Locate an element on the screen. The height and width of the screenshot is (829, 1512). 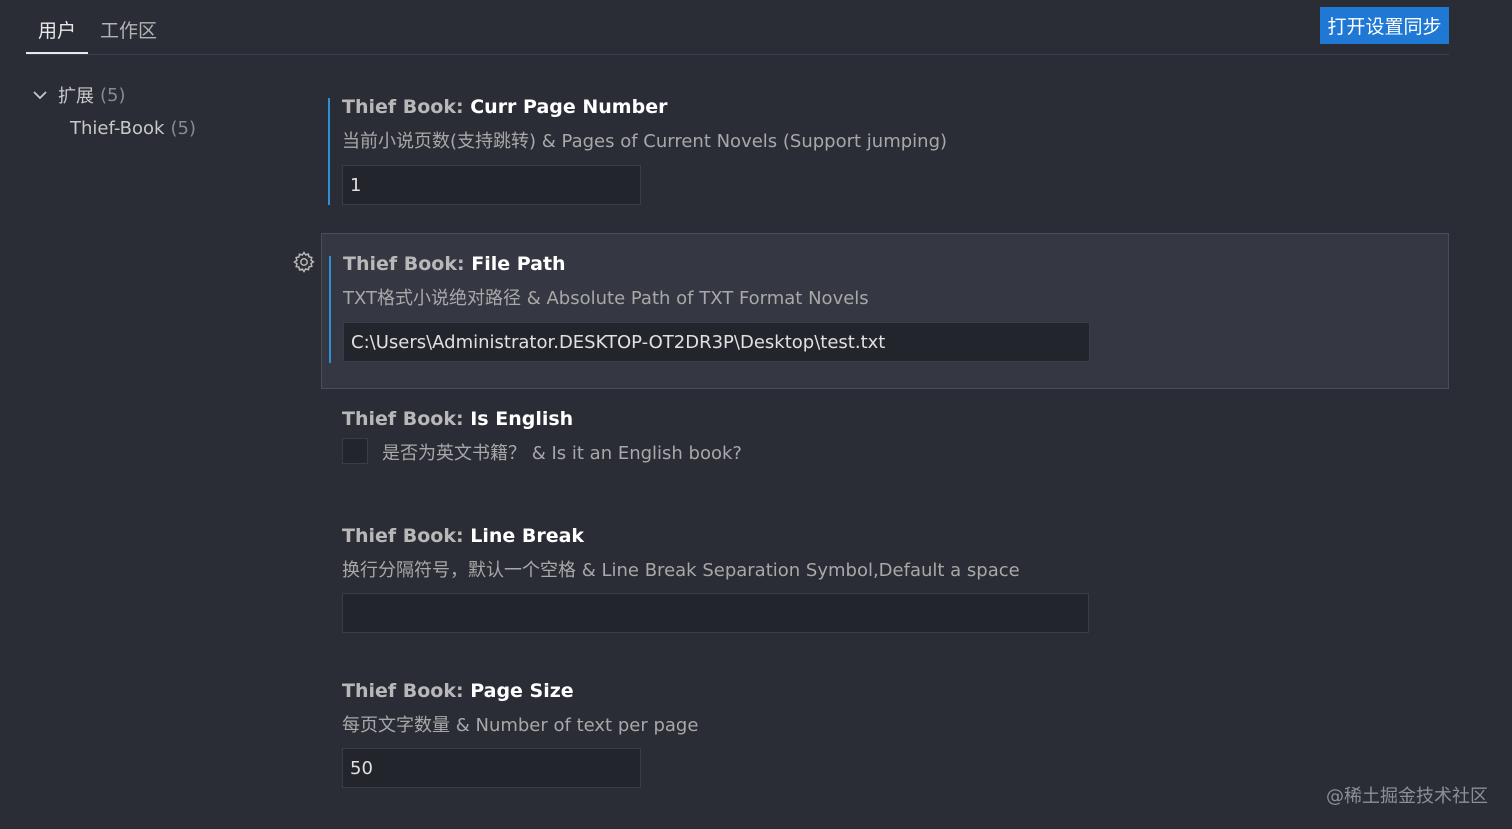
setting-name: Line Break is located at coordinates (527, 536).